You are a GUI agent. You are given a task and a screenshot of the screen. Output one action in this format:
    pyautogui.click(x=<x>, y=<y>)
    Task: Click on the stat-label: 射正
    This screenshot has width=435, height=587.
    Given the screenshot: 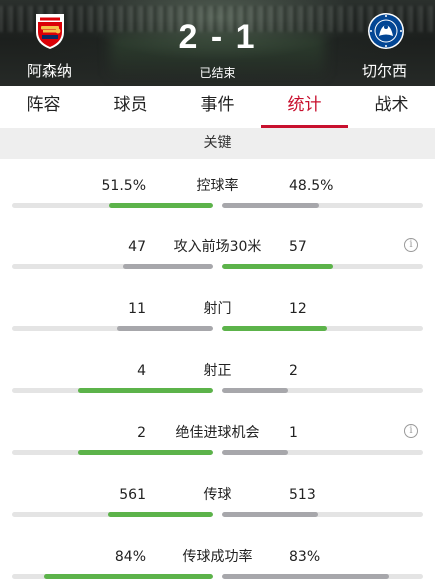 What is the action you would take?
    pyautogui.click(x=217, y=371)
    